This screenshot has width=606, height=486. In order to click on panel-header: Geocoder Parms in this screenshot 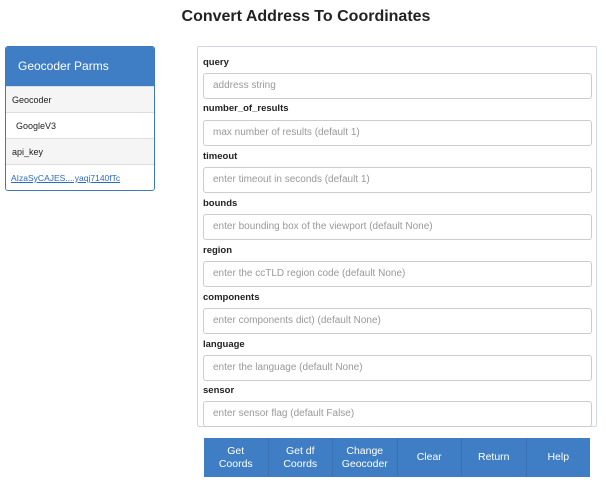, I will do `click(80, 66)`.